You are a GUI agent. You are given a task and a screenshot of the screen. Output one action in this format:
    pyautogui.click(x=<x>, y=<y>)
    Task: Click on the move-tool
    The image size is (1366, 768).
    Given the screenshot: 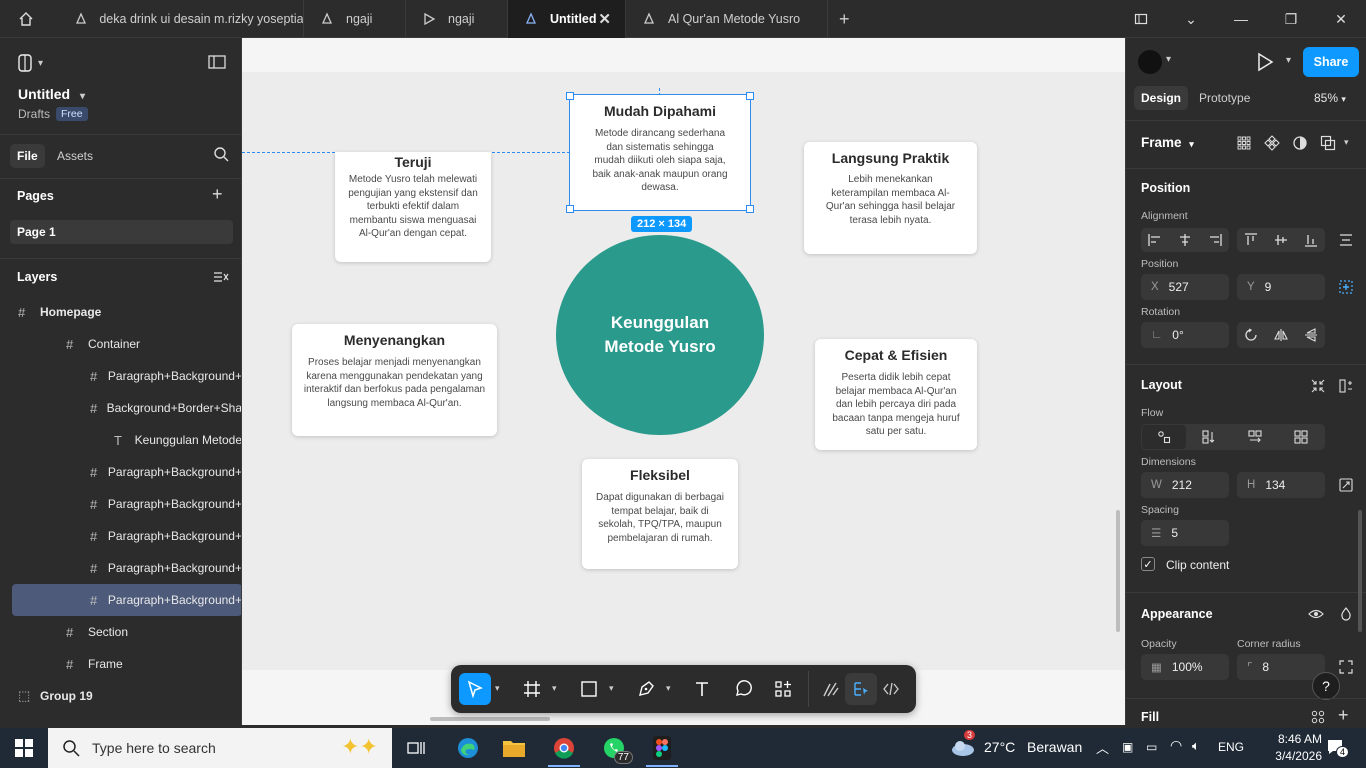 What is the action you would take?
    pyautogui.click(x=475, y=689)
    